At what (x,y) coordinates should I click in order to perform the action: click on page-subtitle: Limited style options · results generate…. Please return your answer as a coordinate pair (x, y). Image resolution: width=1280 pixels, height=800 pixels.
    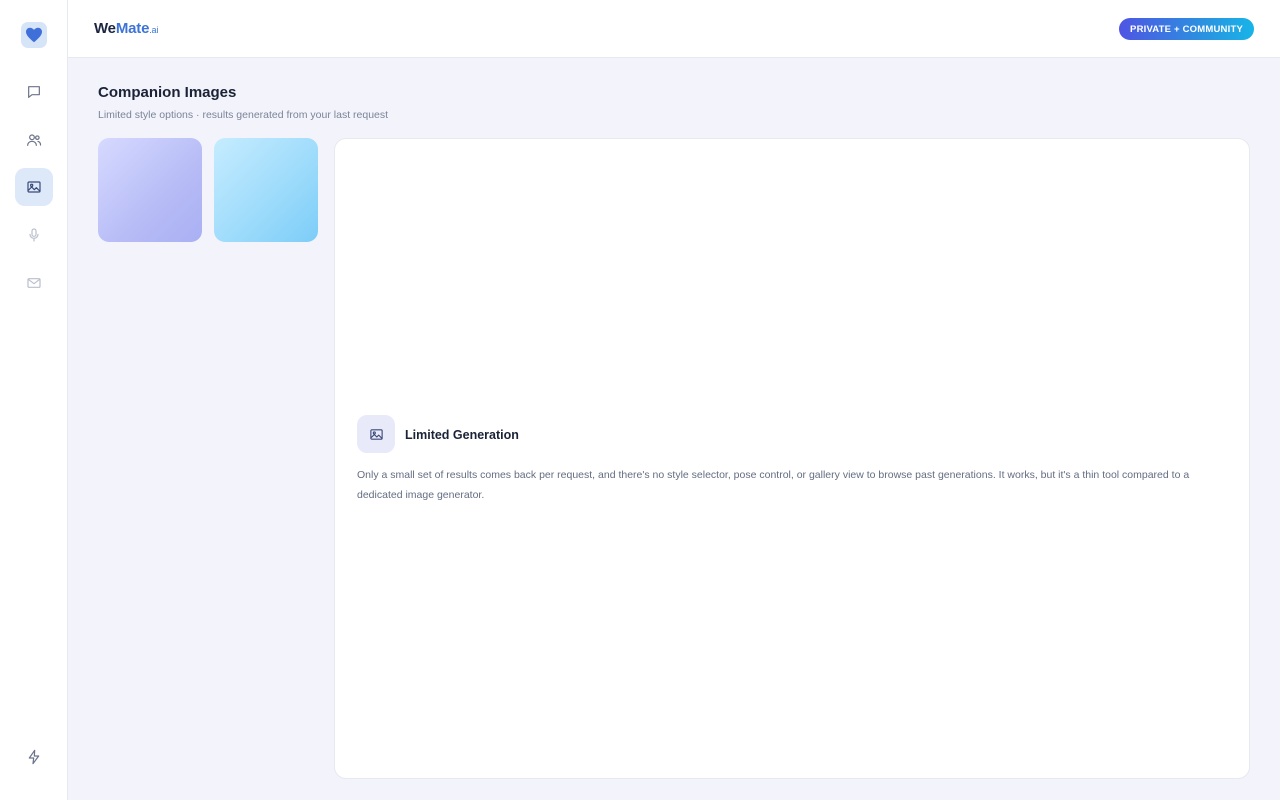
    Looking at the image, I should click on (243, 115).